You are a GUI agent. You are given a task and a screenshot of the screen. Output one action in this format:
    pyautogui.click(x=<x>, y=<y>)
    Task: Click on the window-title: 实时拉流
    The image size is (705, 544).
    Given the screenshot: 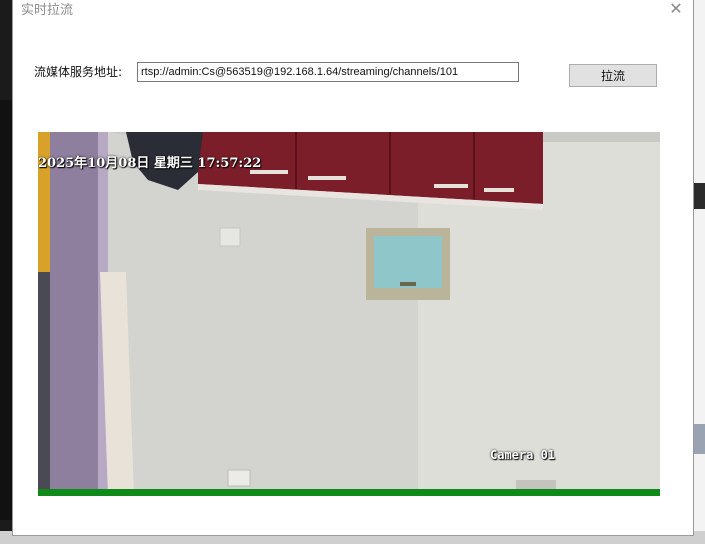 What is the action you would take?
    pyautogui.click(x=47, y=10)
    